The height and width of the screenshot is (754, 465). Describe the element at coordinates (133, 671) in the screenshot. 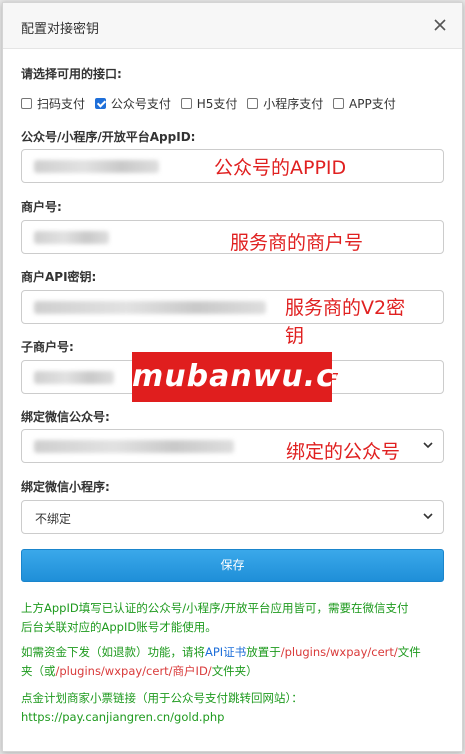

I see `cert-path-alt: /plugins/wxpay/cert/商户ID/` at that location.